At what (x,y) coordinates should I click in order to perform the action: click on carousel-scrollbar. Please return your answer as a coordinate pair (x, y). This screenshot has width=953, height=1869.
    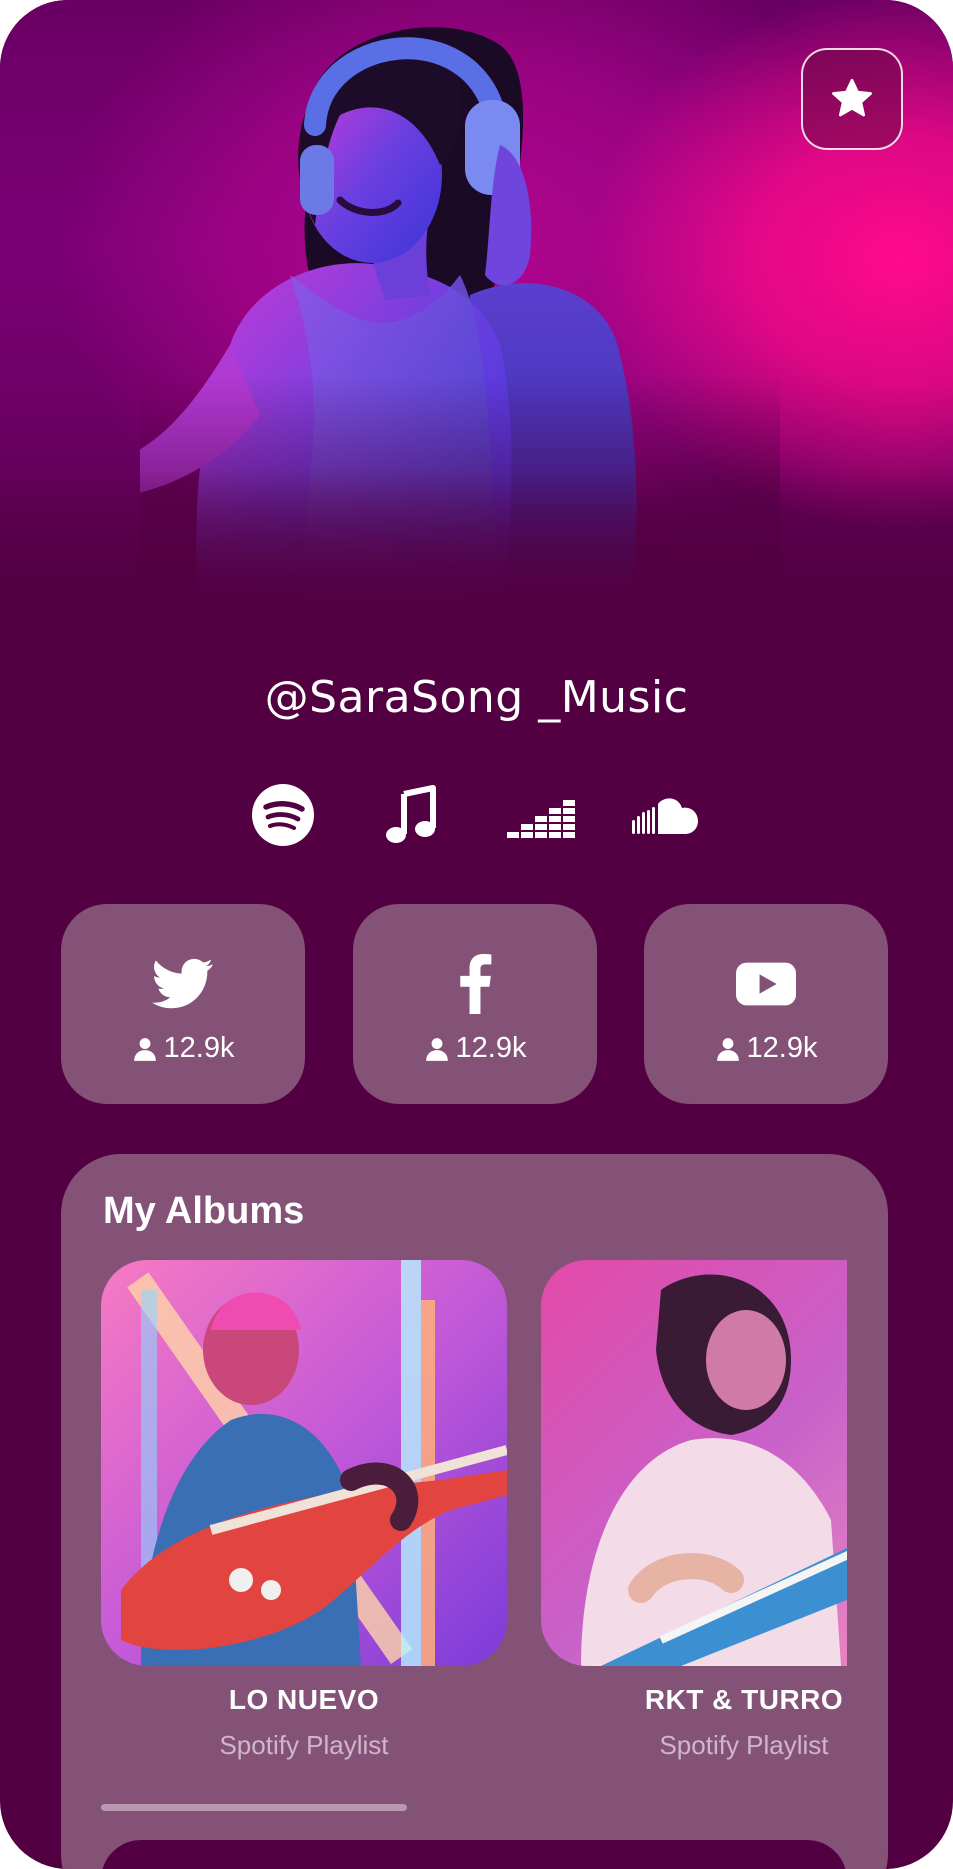
    Looking at the image, I should click on (254, 1807).